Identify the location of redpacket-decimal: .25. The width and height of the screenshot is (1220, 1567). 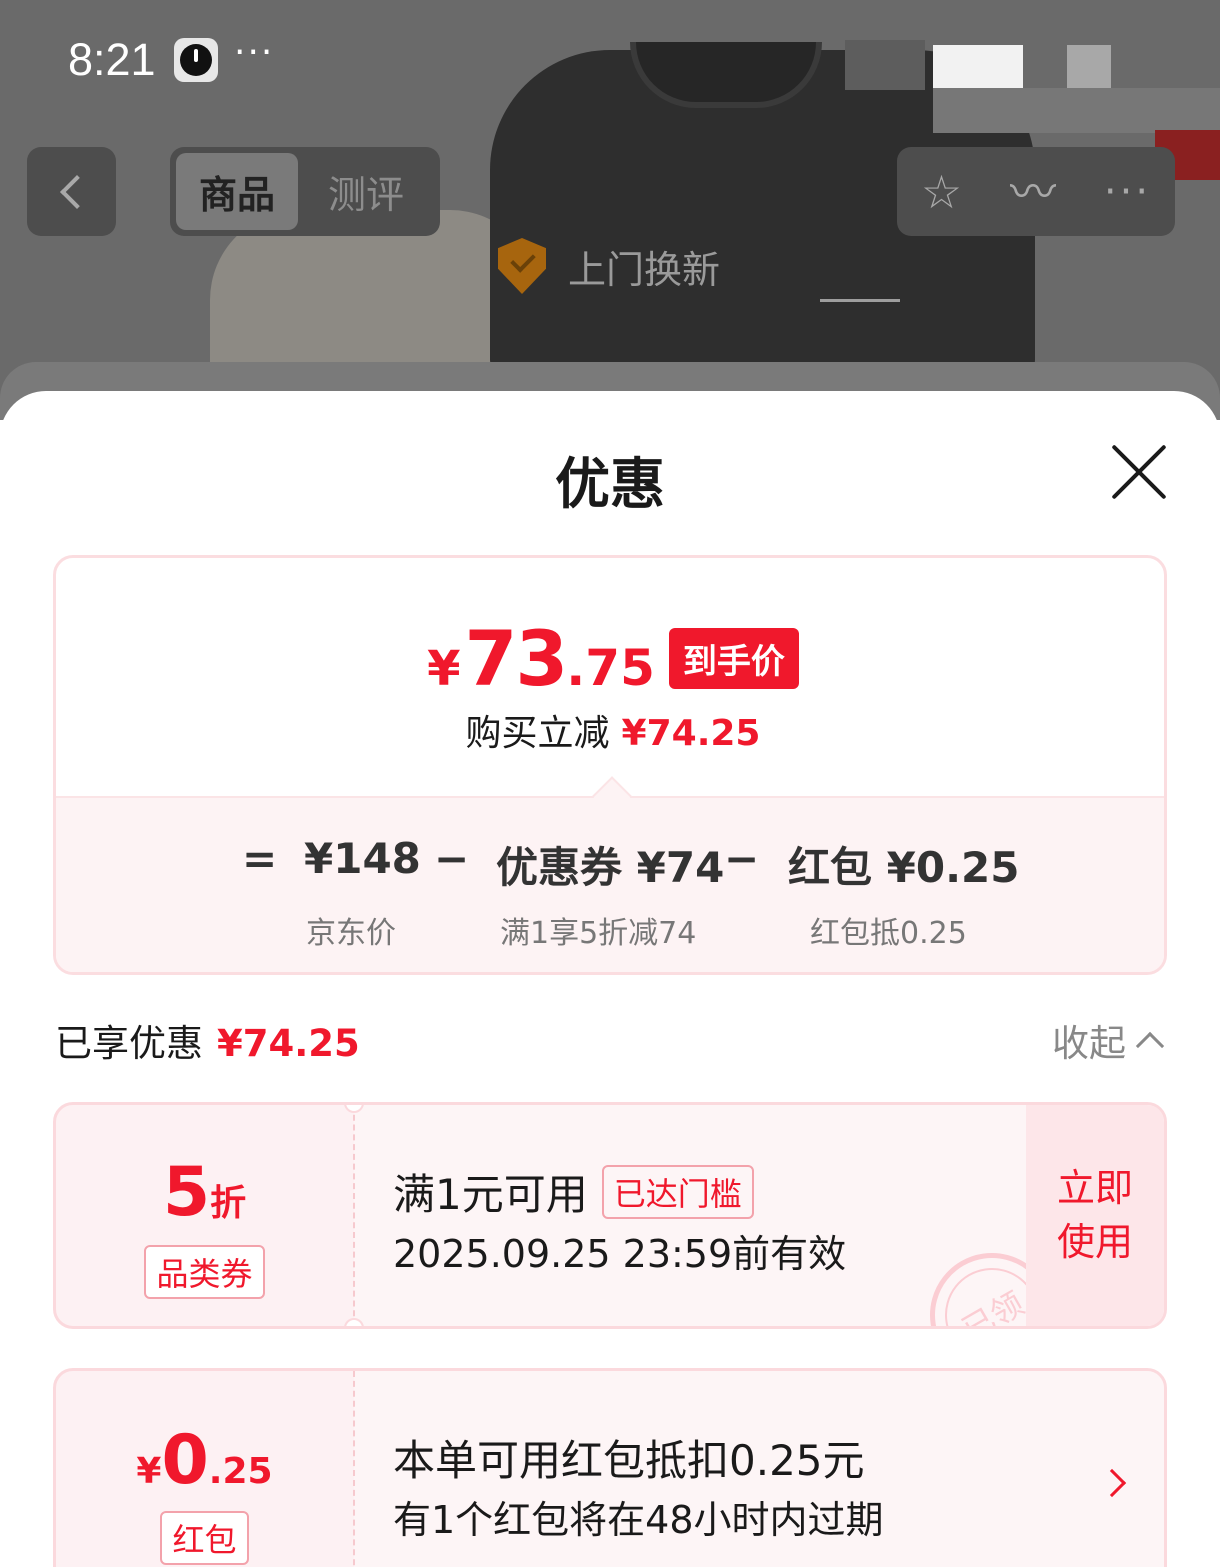
(240, 1471).